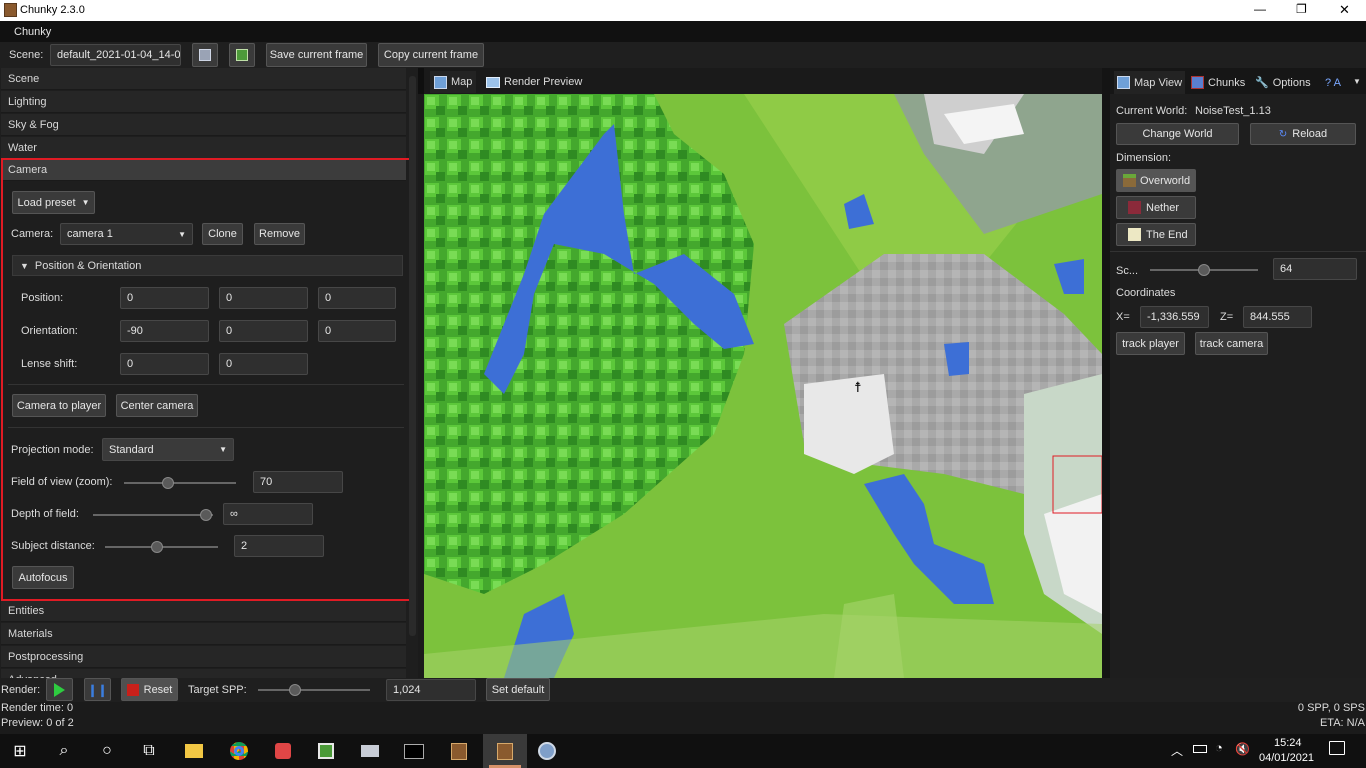 The height and width of the screenshot is (768, 1366). Describe the element at coordinates (431, 55) in the screenshot. I see `copy-frame-button: Copy current frame` at that location.